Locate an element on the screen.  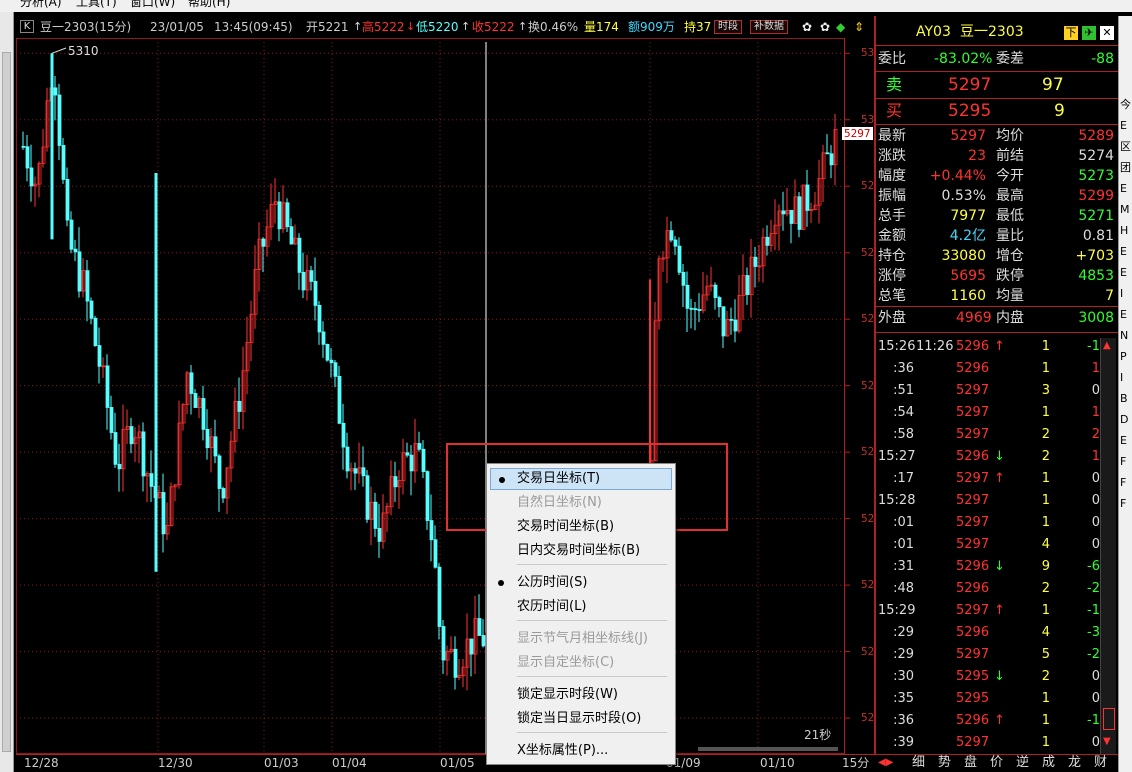
menu-tools: 工具(T) is located at coordinates (96, 4).